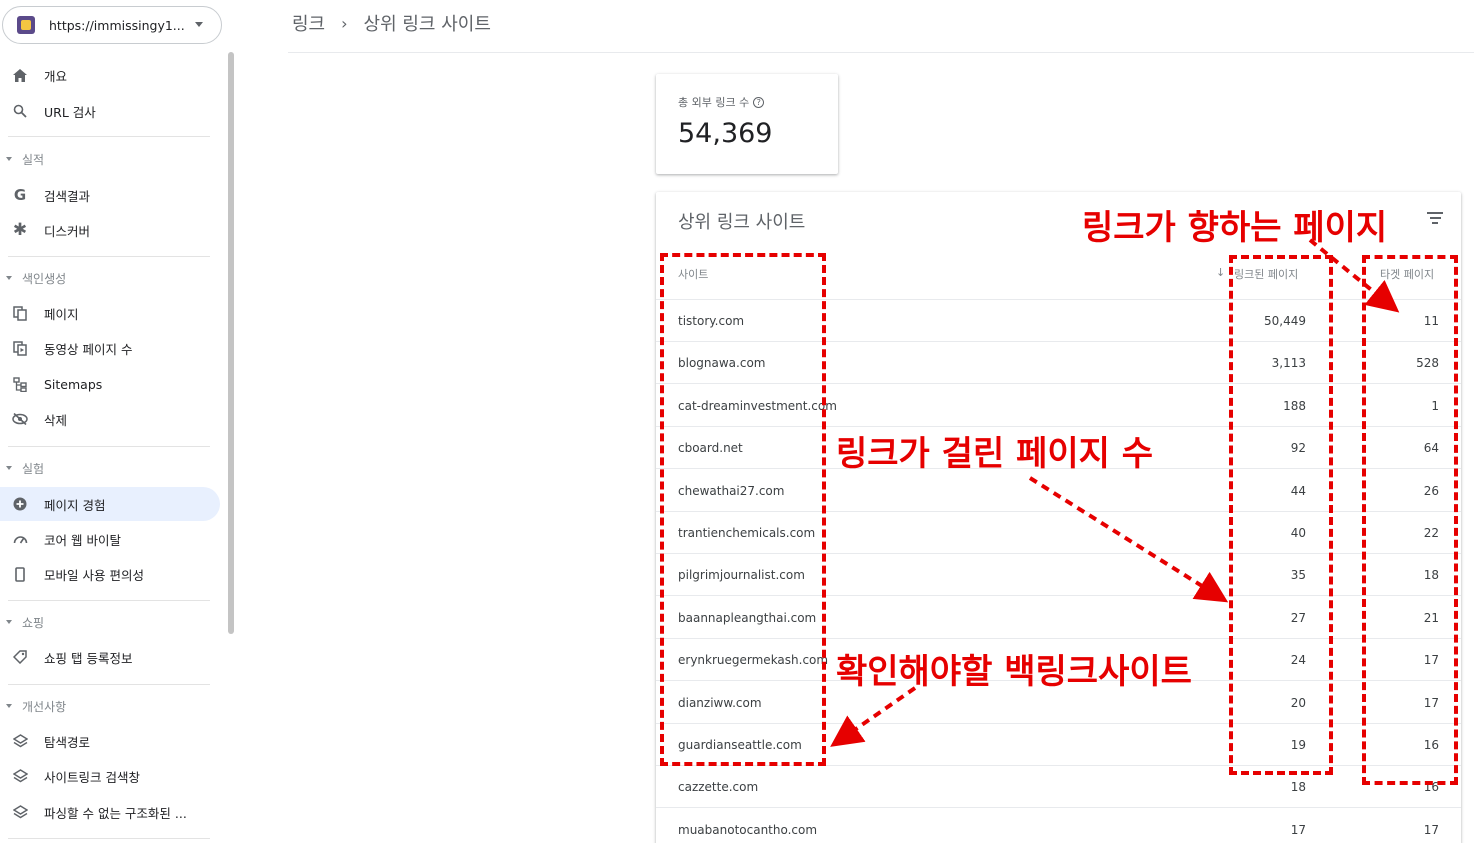 Image resolution: width=1474 pixels, height=843 pixels. What do you see at coordinates (110, 111) in the screenshot?
I see `sidebar-item-url-inspection: URL 검사` at bounding box center [110, 111].